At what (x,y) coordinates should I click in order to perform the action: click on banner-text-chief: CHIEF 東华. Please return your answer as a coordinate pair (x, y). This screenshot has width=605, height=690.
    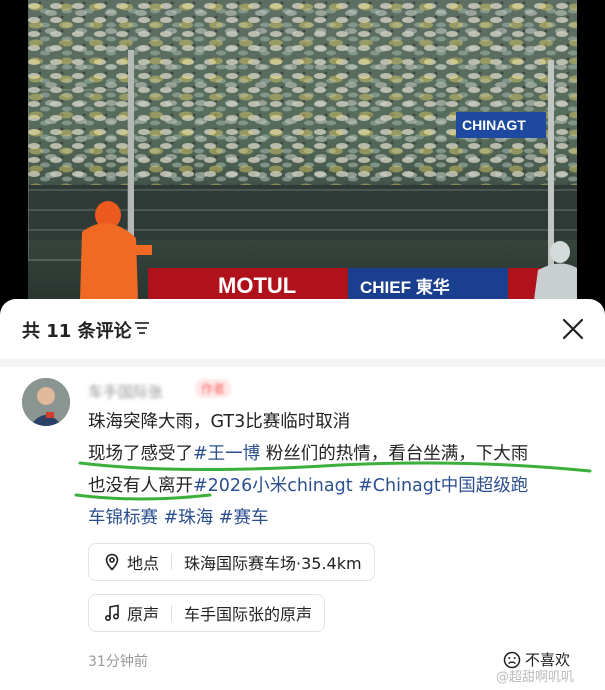
    Looking at the image, I should click on (405, 287).